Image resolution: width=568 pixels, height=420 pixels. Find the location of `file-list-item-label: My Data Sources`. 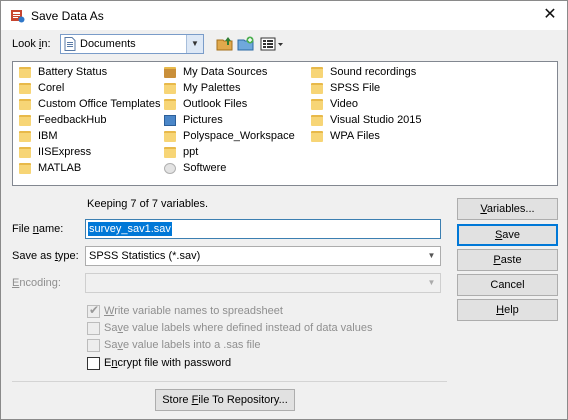

file-list-item-label: My Data Sources is located at coordinates (225, 72).